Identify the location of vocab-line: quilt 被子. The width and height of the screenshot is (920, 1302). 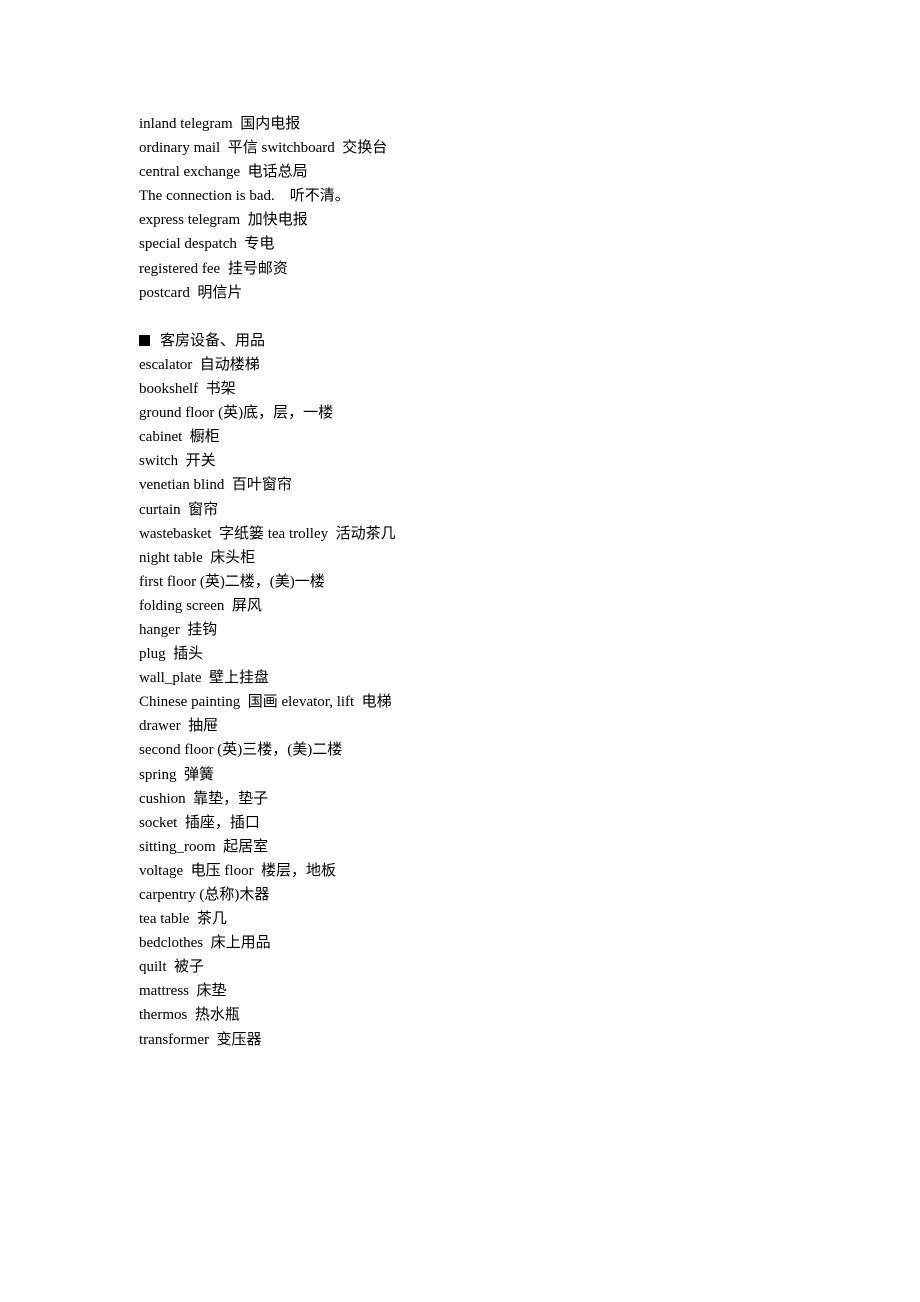
(172, 967).